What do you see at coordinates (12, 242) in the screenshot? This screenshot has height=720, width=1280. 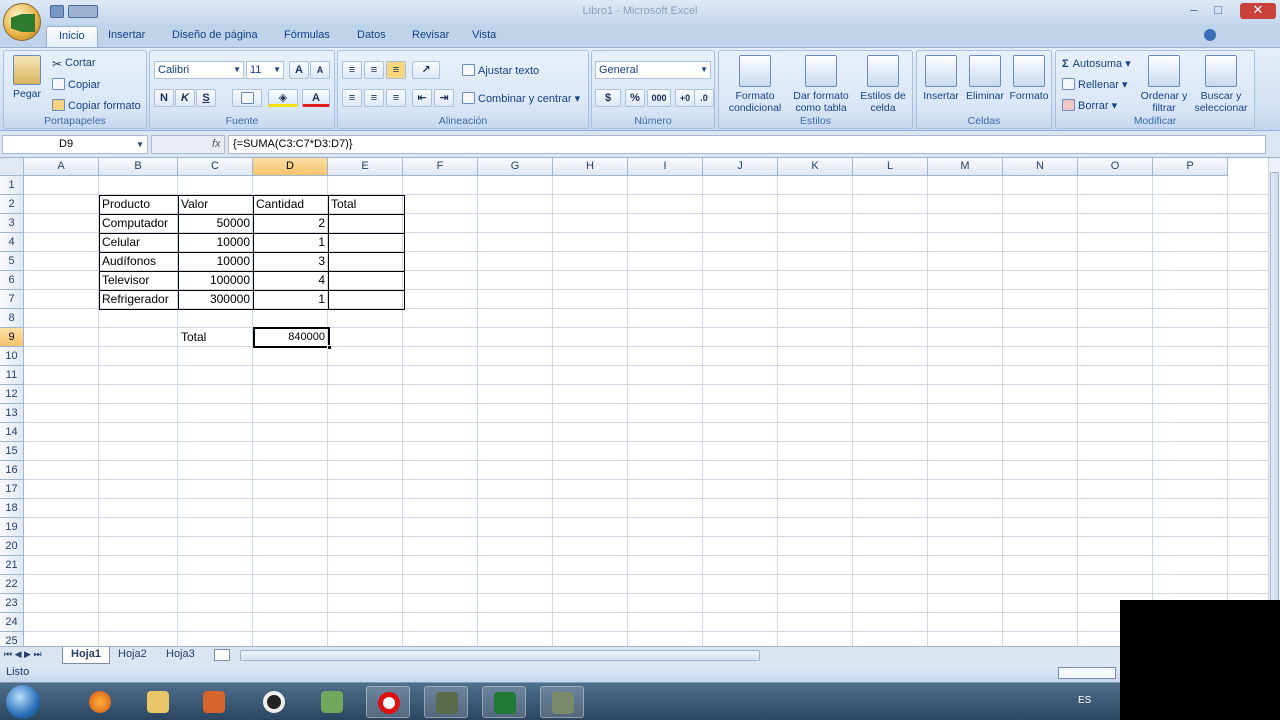 I see `row-header-4: 4` at bounding box center [12, 242].